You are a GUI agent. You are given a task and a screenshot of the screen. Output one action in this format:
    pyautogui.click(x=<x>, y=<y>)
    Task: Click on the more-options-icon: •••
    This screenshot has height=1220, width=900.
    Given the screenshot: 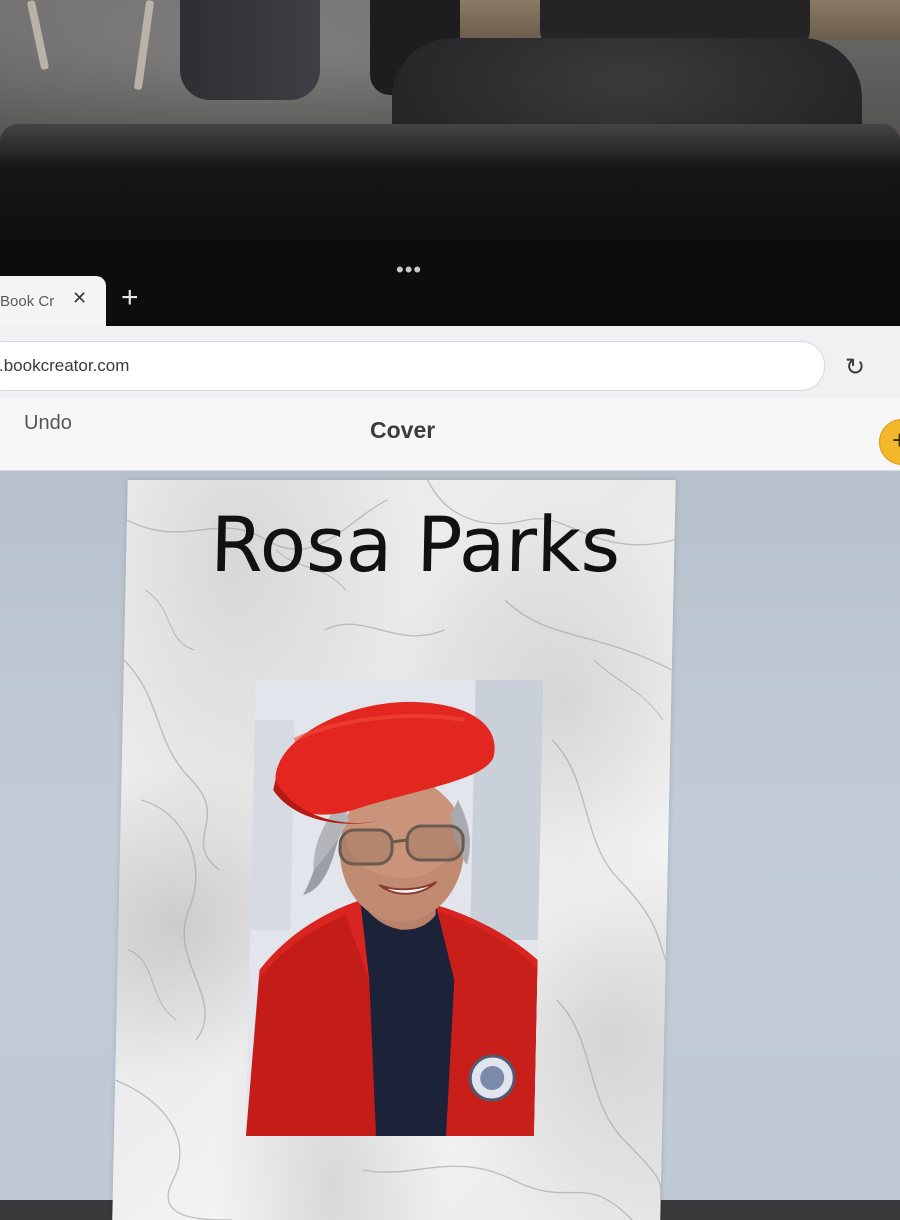 What is the action you would take?
    pyautogui.click(x=409, y=270)
    